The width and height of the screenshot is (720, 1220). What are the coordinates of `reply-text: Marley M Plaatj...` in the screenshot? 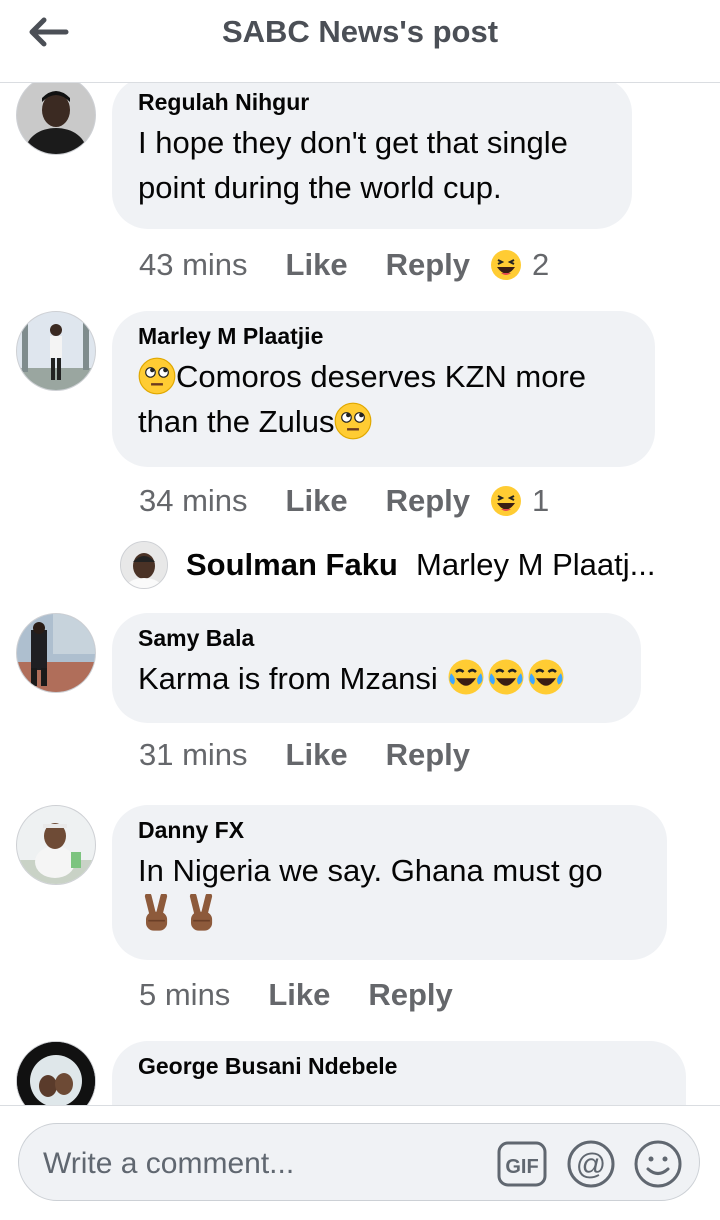 It's located at (536, 564).